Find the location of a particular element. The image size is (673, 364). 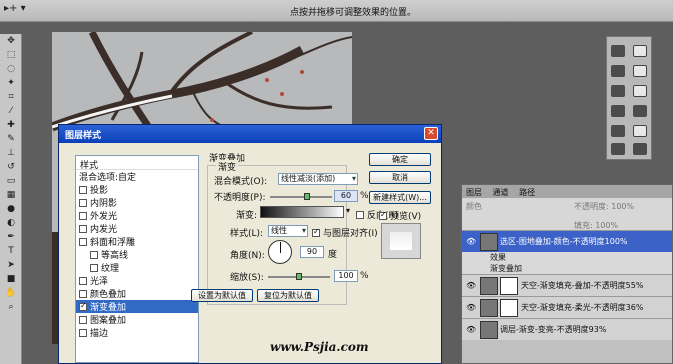

move-tool-icon: ▸+ ▾ is located at coordinates (20, 10).